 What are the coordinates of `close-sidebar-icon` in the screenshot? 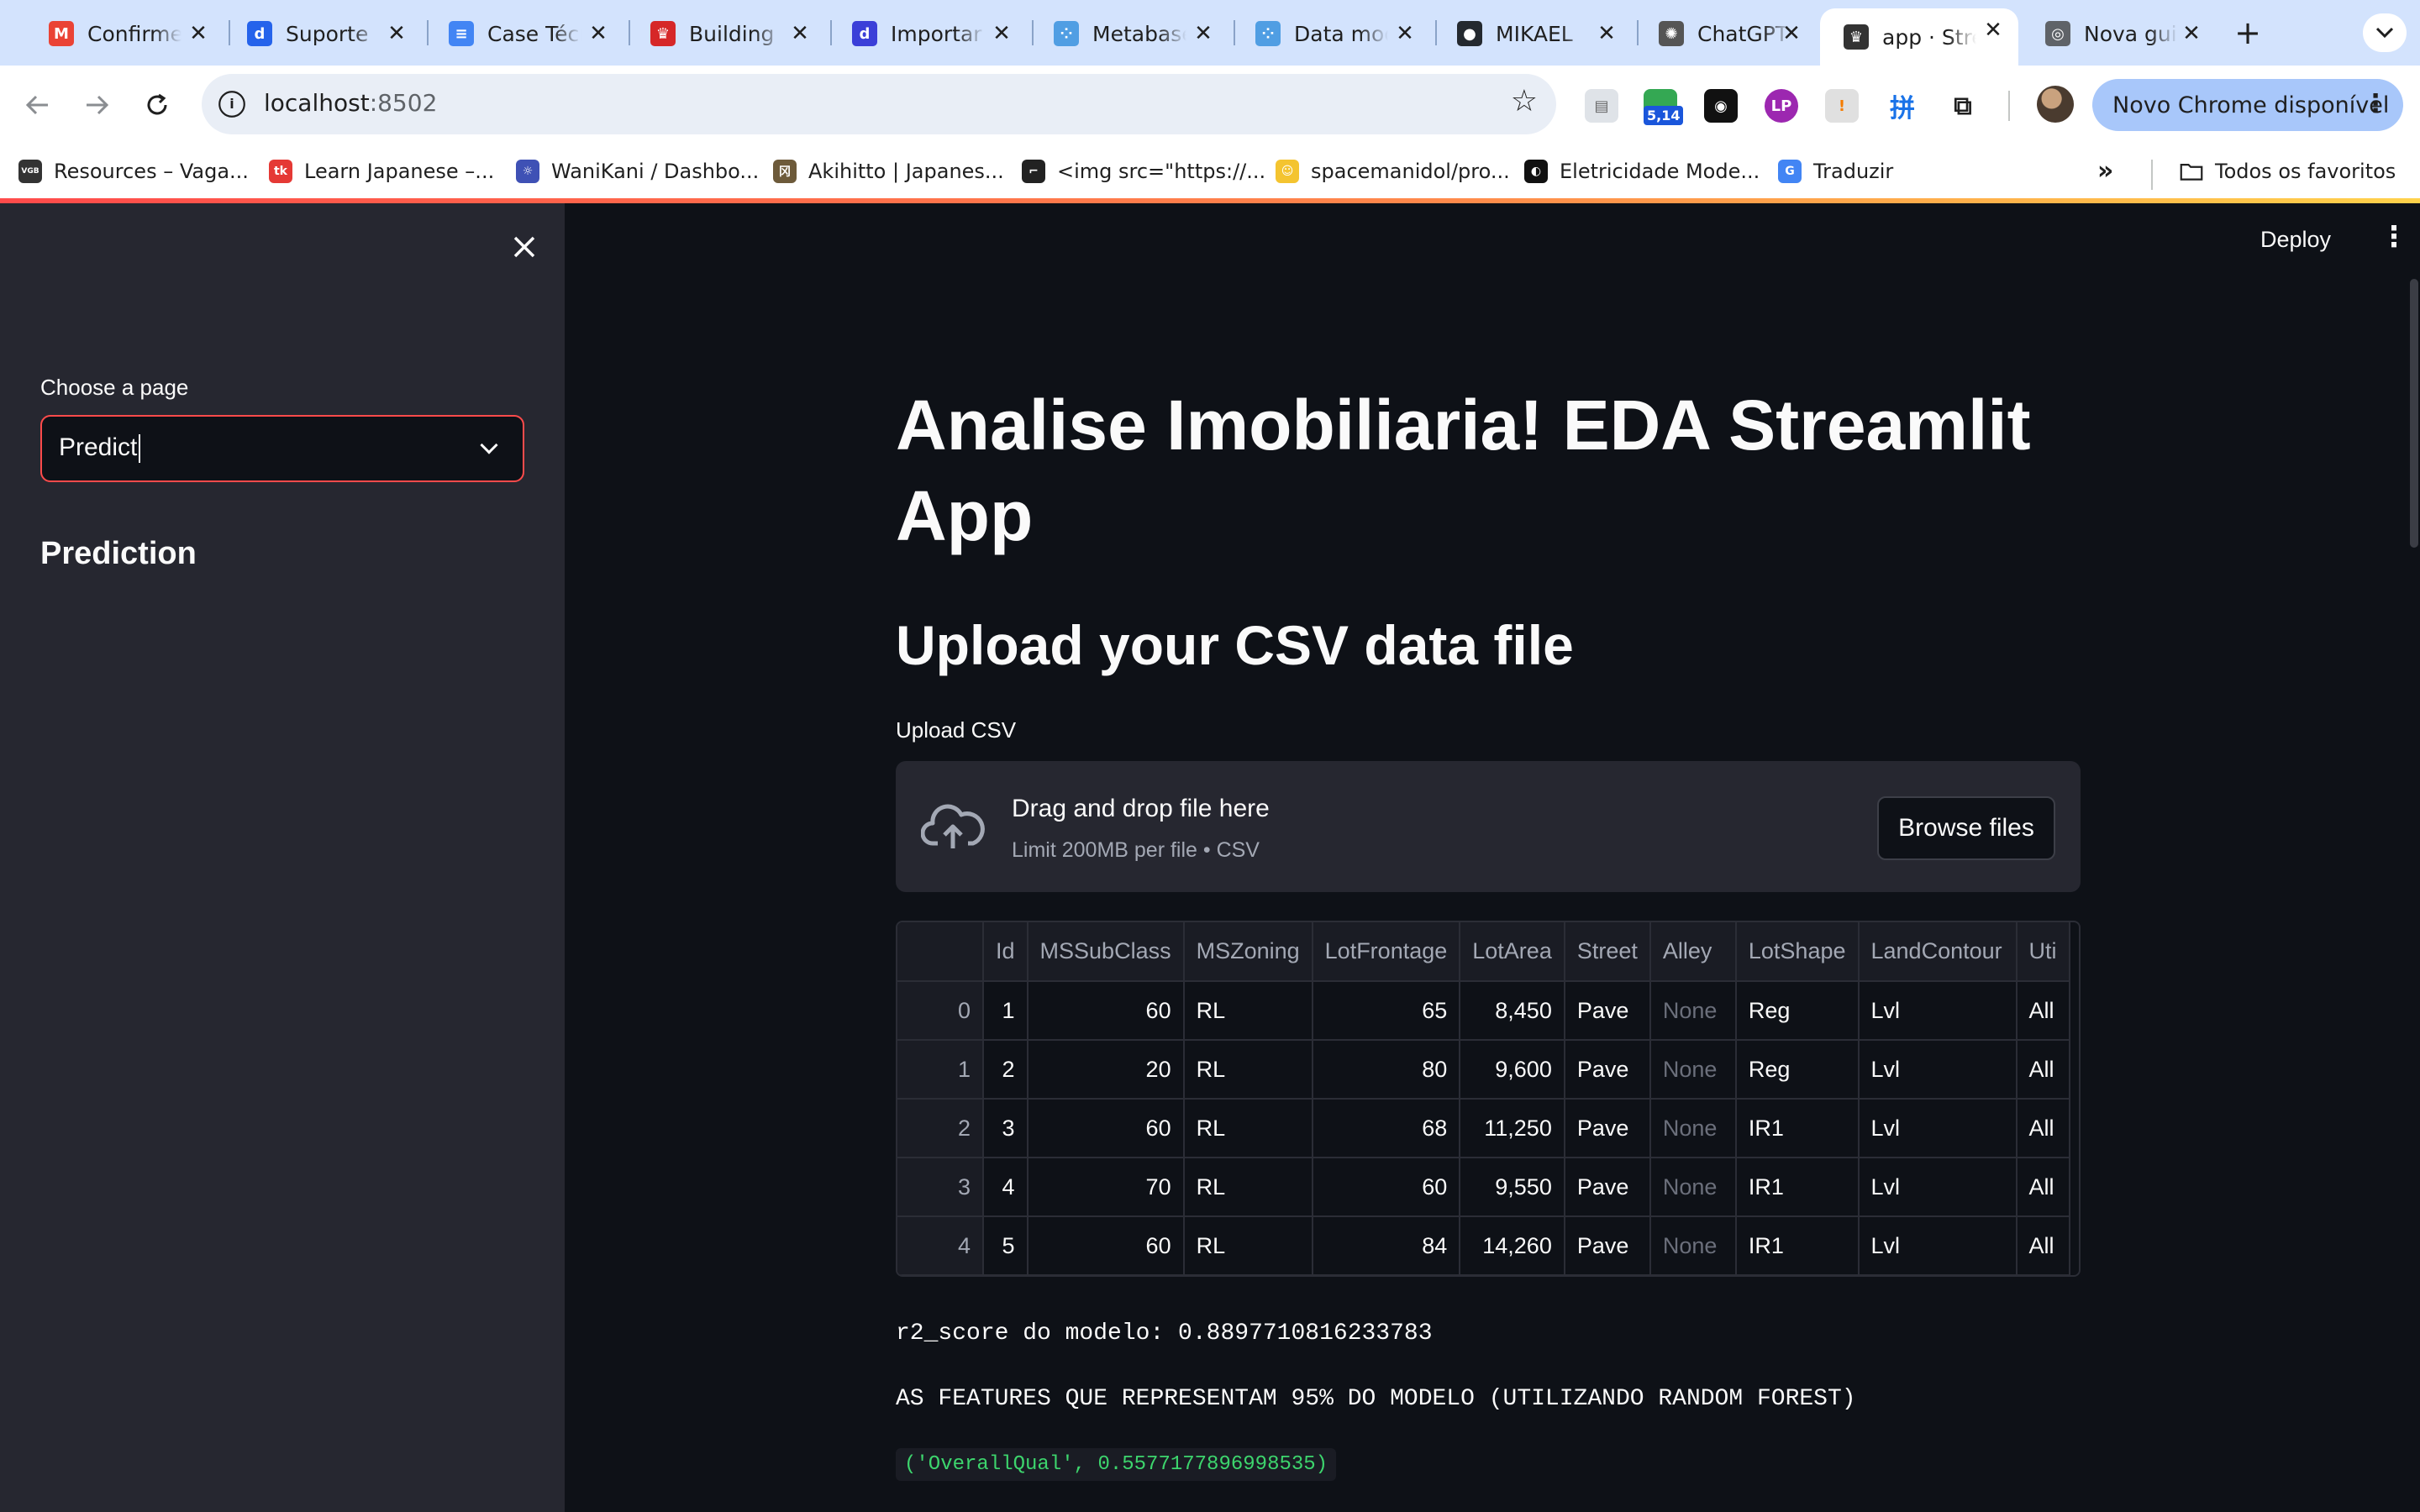 It's located at (524, 246).